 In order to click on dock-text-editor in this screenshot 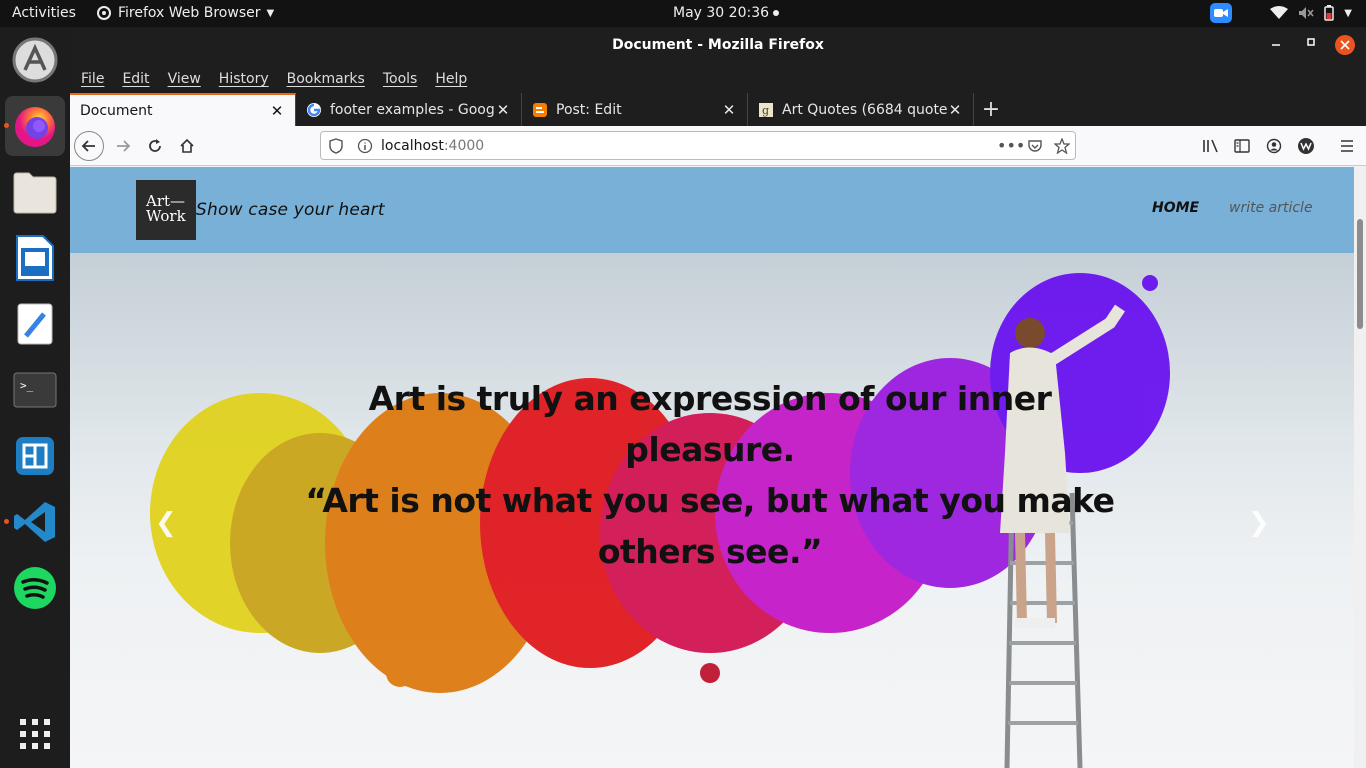, I will do `click(35, 324)`.